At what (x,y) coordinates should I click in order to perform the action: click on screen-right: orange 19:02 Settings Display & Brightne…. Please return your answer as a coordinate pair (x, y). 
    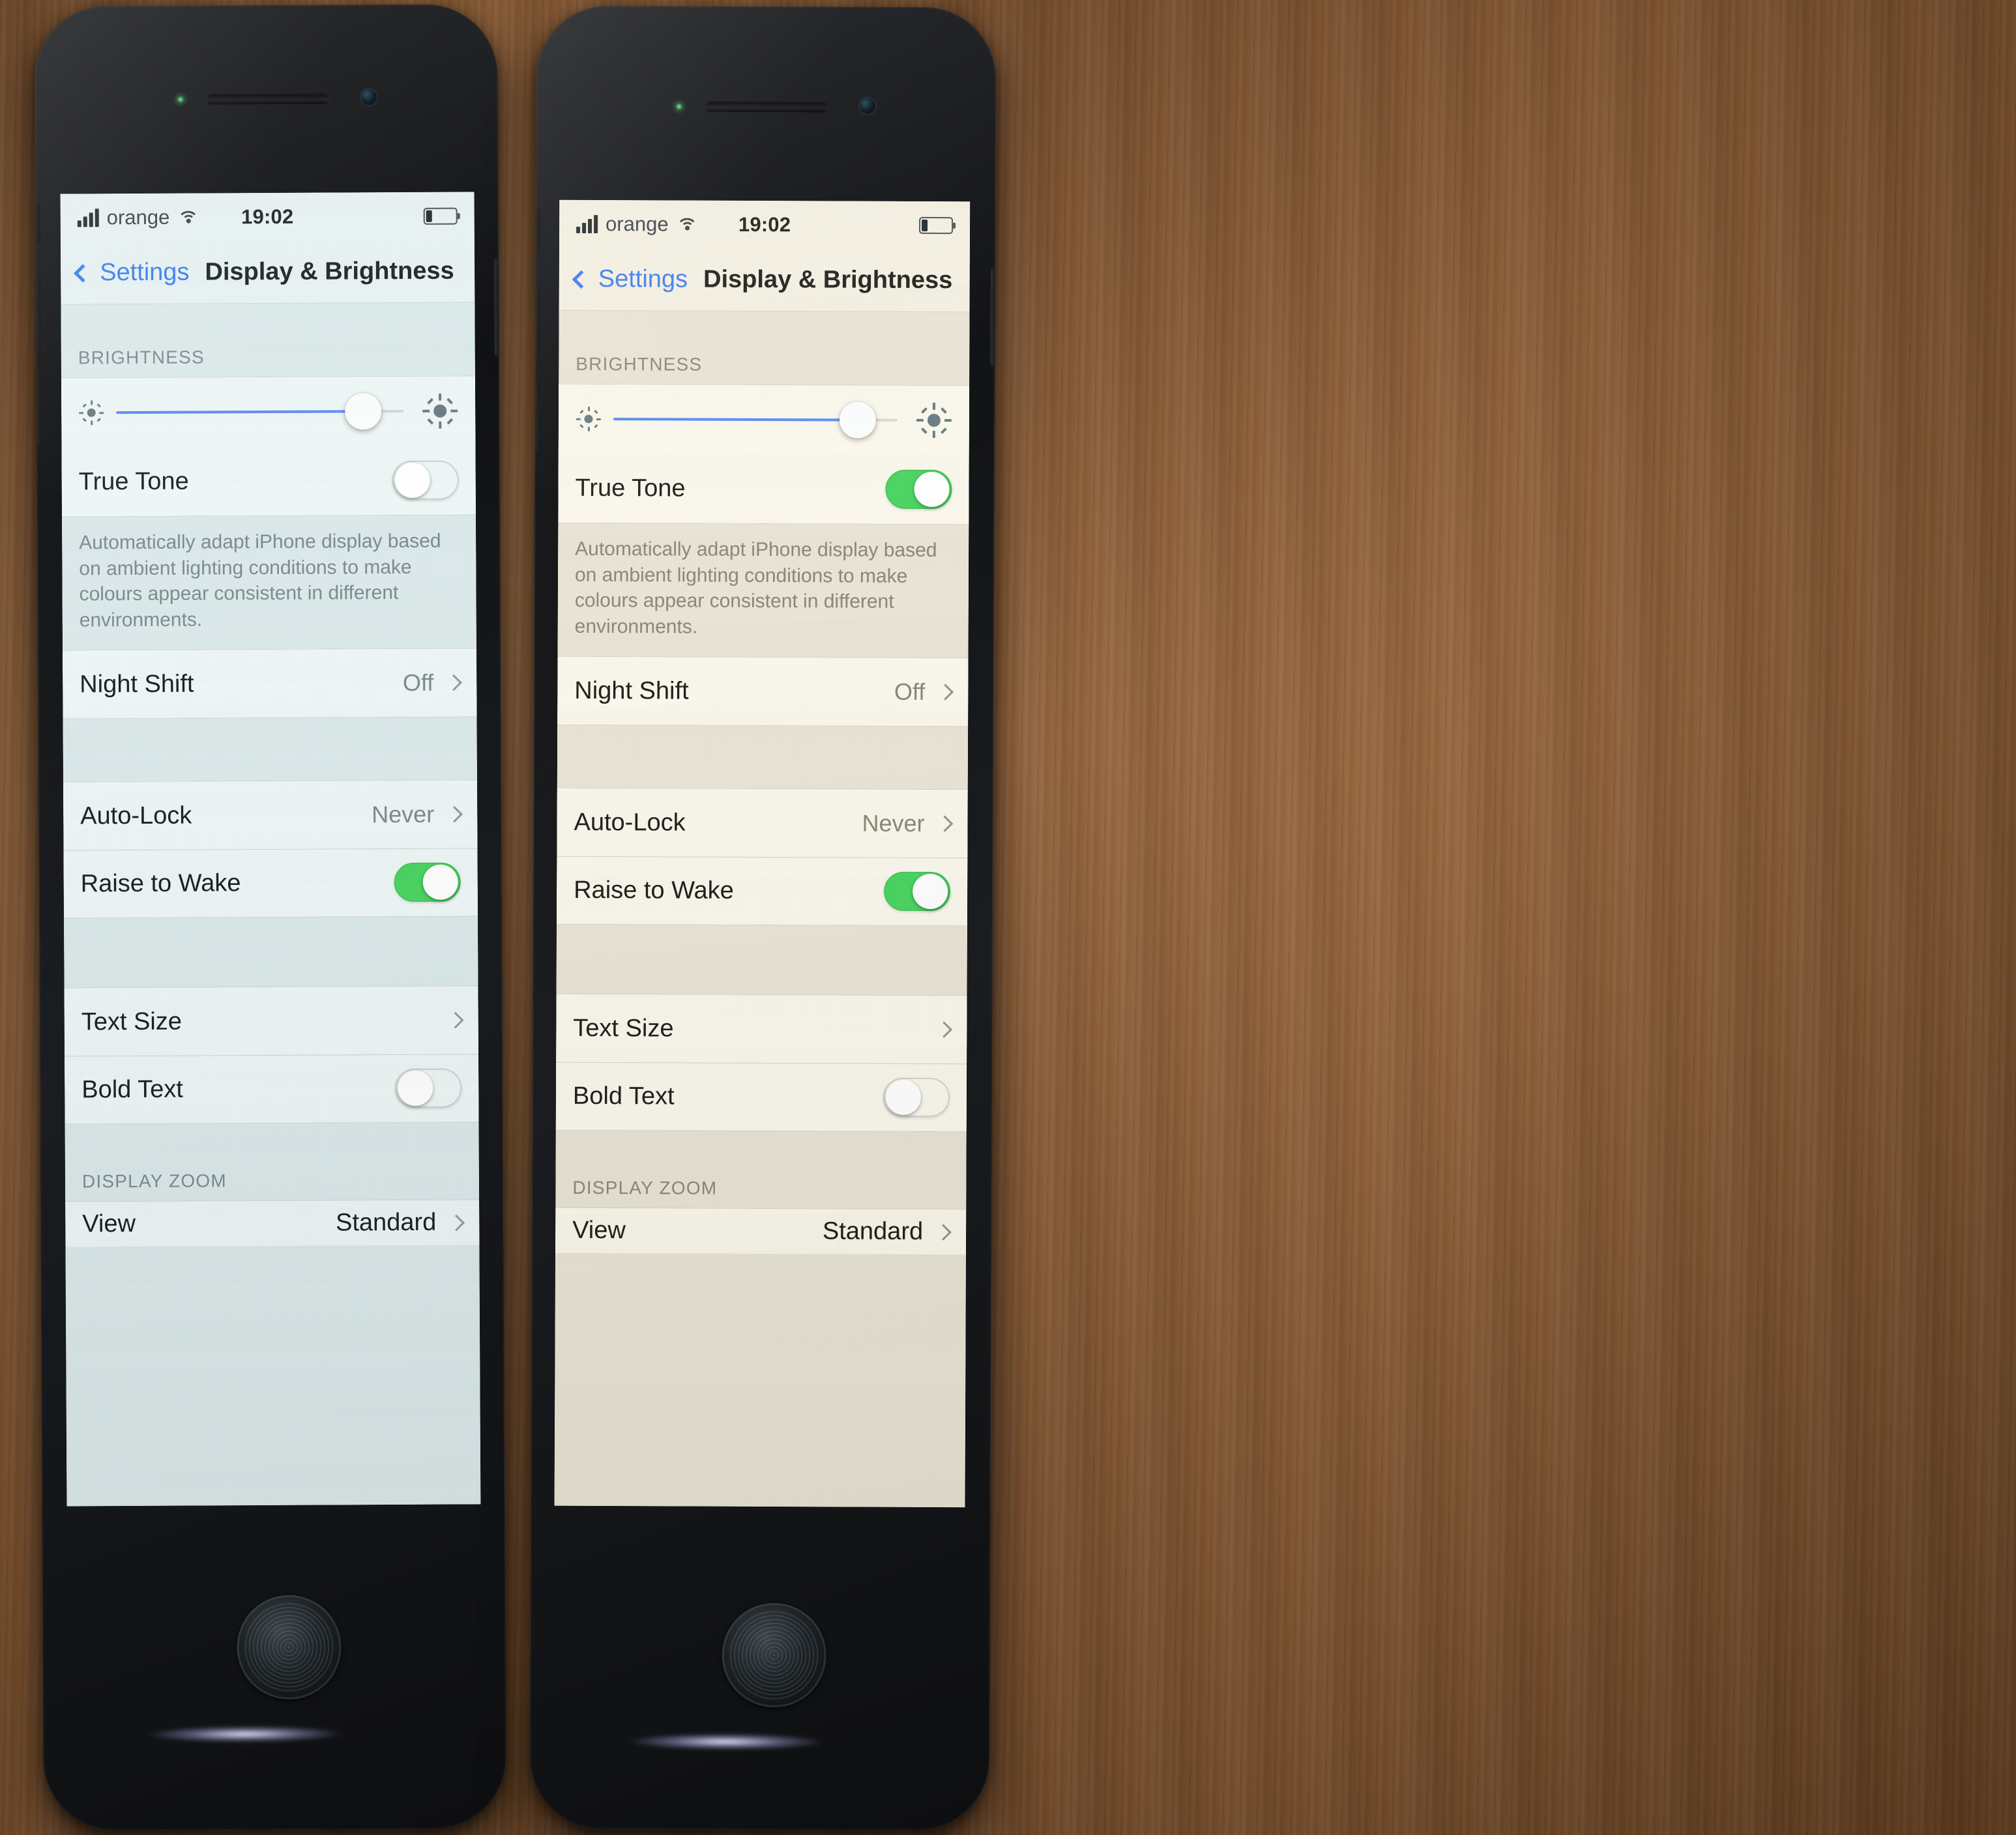
    Looking at the image, I should click on (762, 853).